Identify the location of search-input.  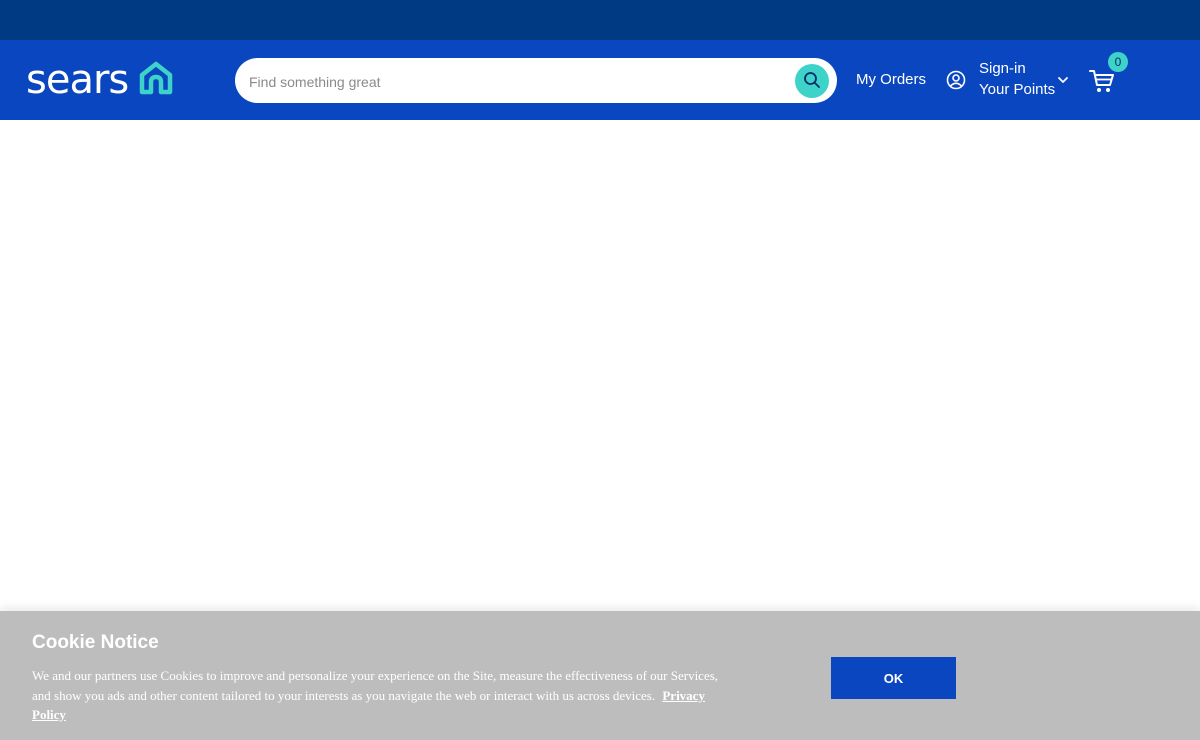
(519, 81).